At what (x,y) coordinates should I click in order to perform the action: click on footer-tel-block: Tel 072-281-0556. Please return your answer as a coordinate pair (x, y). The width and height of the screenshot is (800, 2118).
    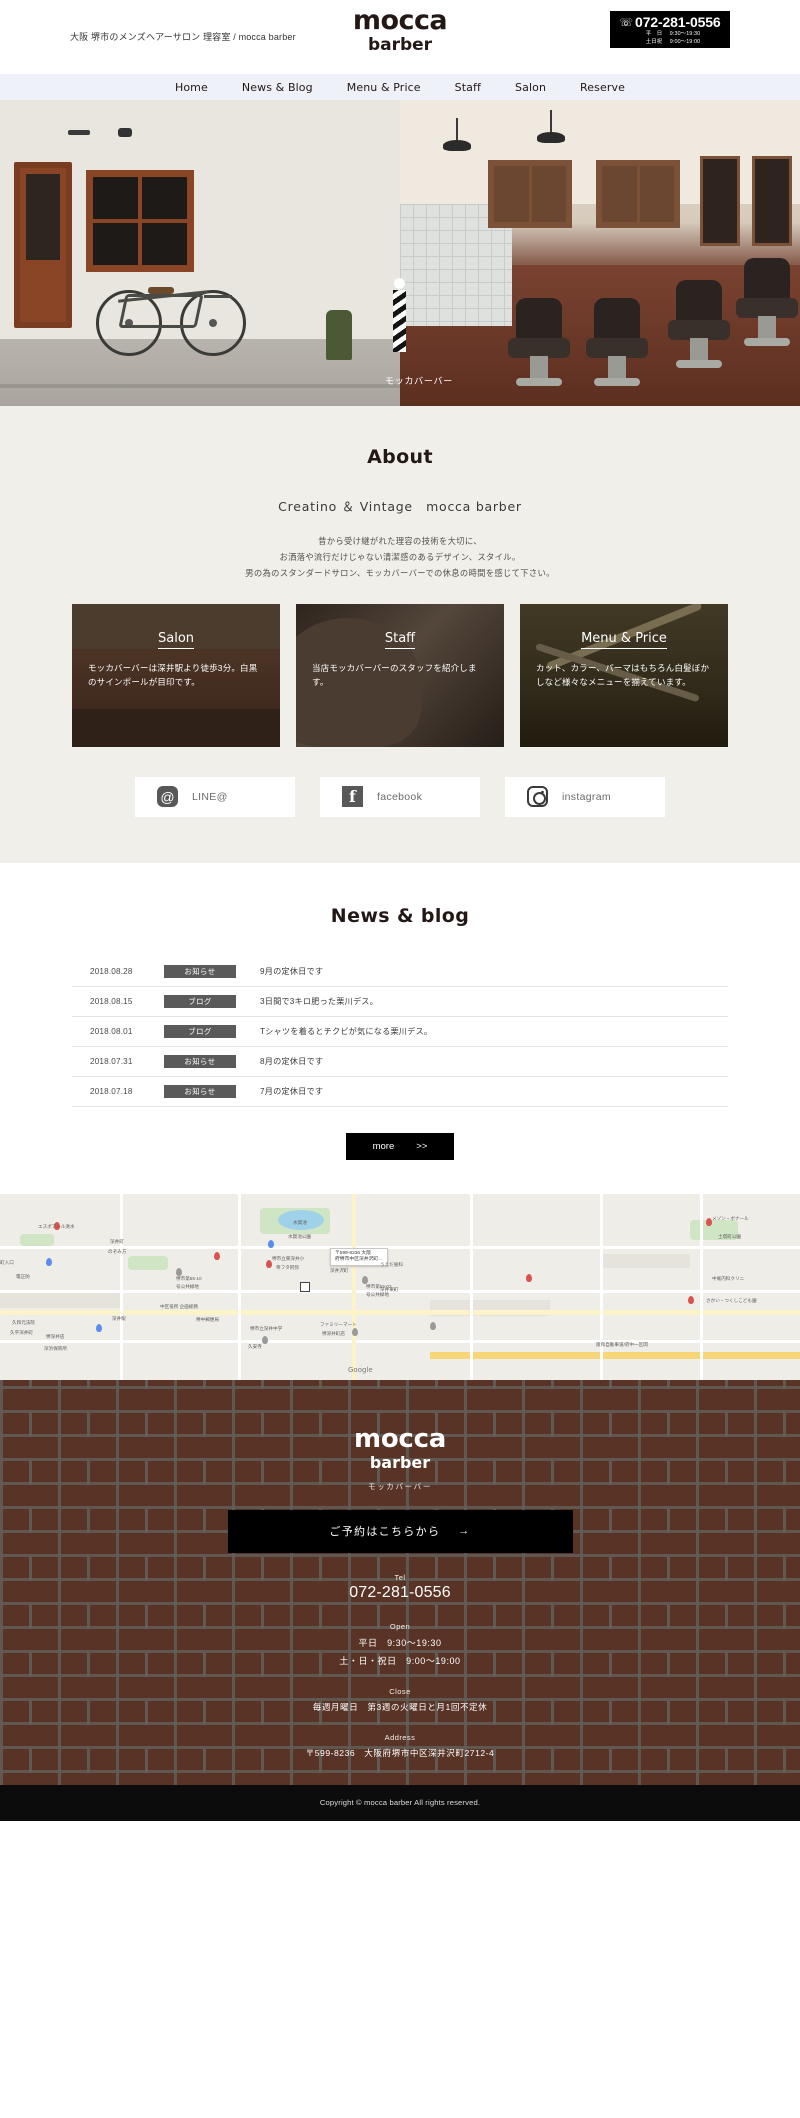
    Looking at the image, I should click on (400, 1587).